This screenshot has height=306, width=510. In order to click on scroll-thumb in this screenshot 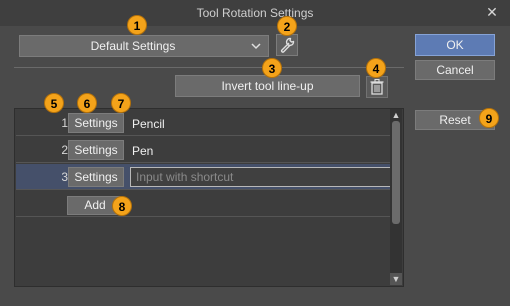, I will do `click(396, 172)`.